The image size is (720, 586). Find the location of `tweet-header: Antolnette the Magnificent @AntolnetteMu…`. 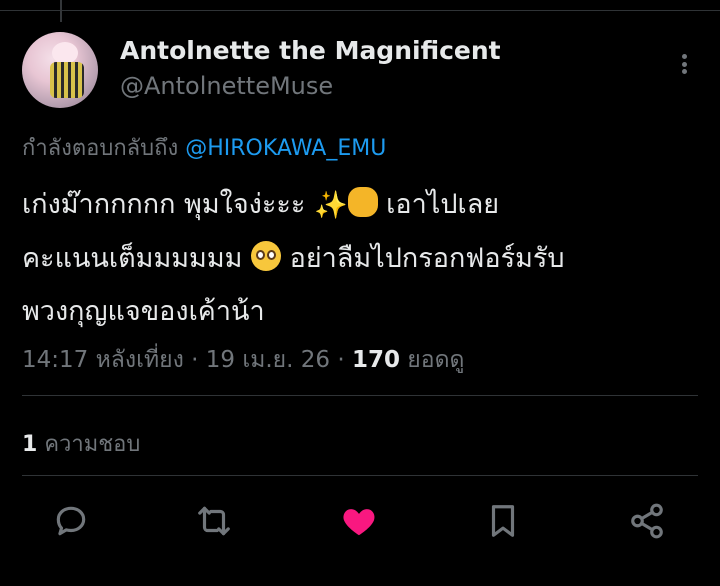

tweet-header: Antolnette the Magnificent @AntolnetteMu… is located at coordinates (360, 70).